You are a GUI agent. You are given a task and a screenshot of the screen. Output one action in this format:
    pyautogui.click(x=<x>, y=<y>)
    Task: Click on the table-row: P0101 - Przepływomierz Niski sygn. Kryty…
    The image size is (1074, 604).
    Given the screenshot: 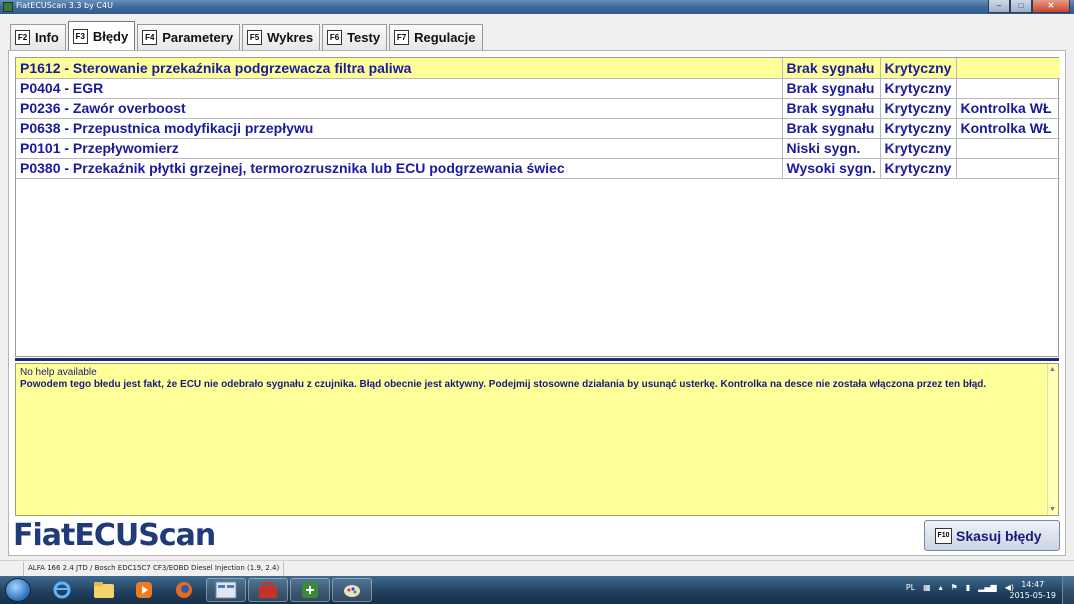 What is the action you would take?
    pyautogui.click(x=538, y=148)
    